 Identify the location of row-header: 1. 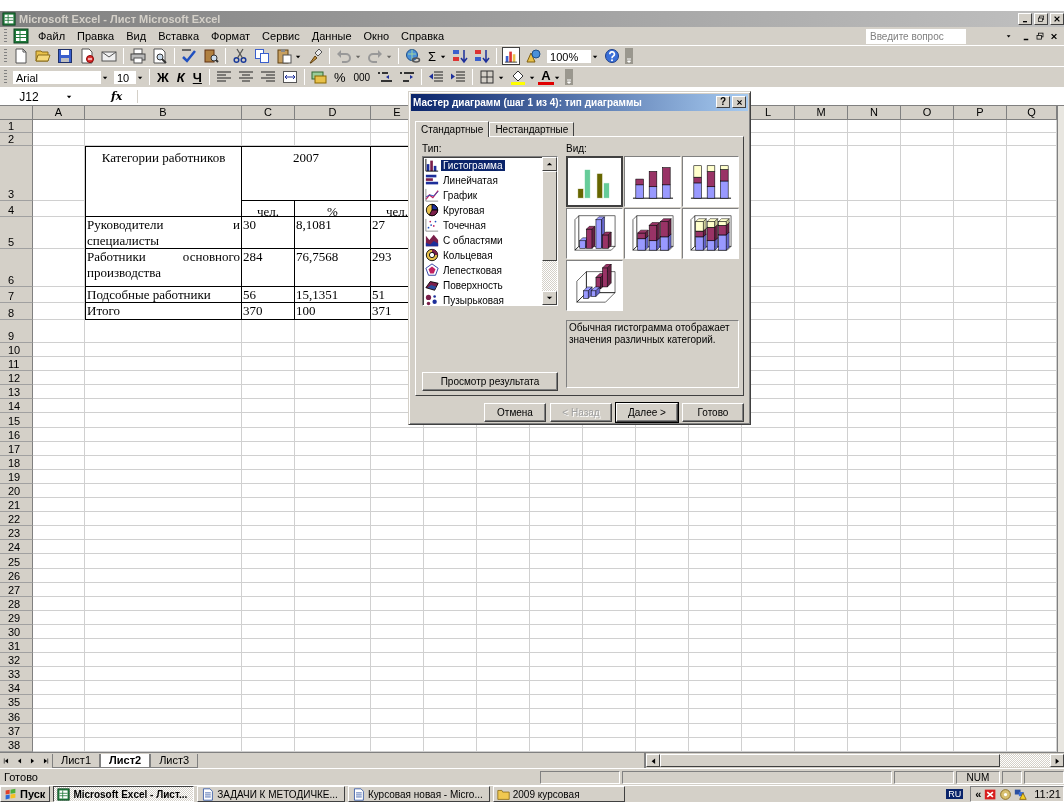
(16, 126).